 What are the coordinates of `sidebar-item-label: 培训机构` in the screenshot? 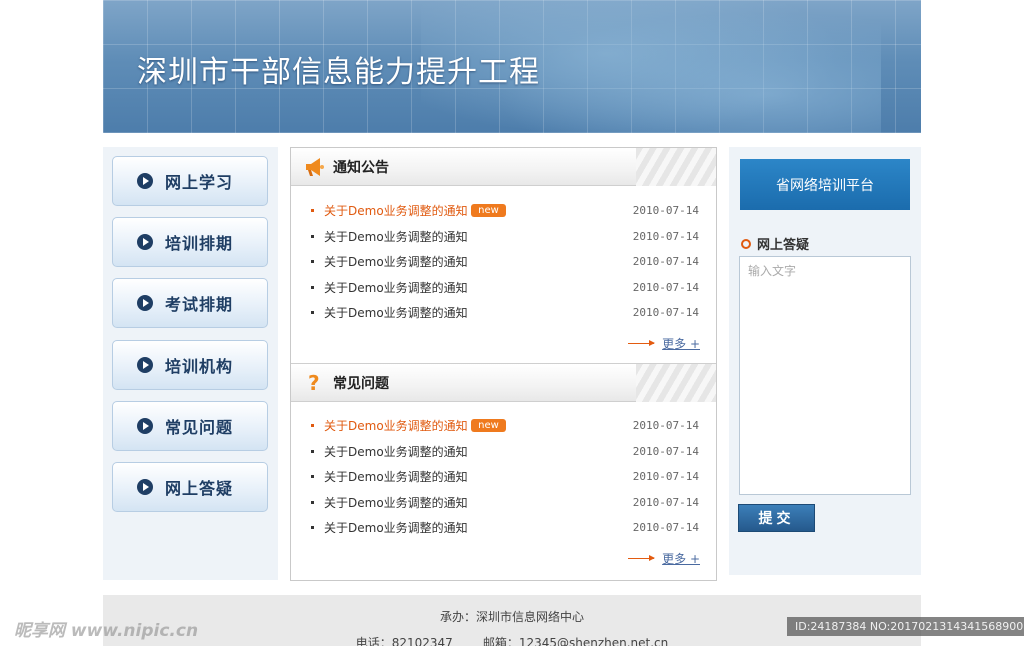 It's located at (199, 366).